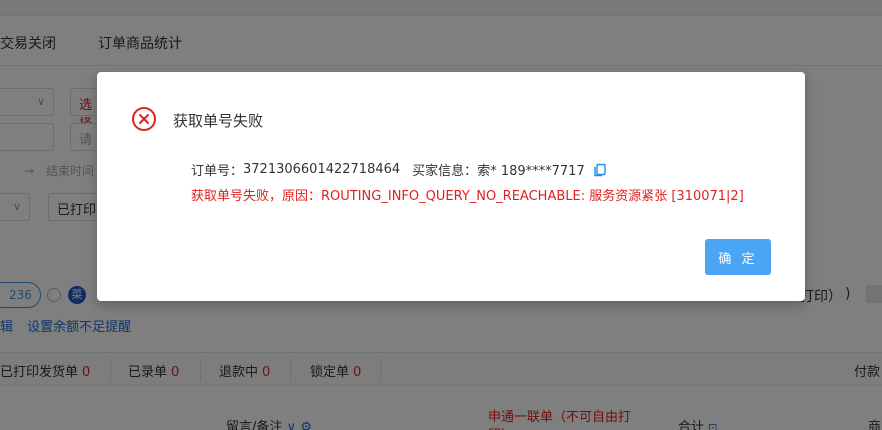 The height and width of the screenshot is (430, 882). What do you see at coordinates (144, 119) in the screenshot?
I see `error-circle-icon` at bounding box center [144, 119].